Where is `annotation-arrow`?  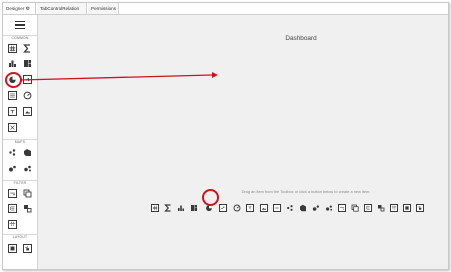
annotation-arrow is located at coordinates (118, 76).